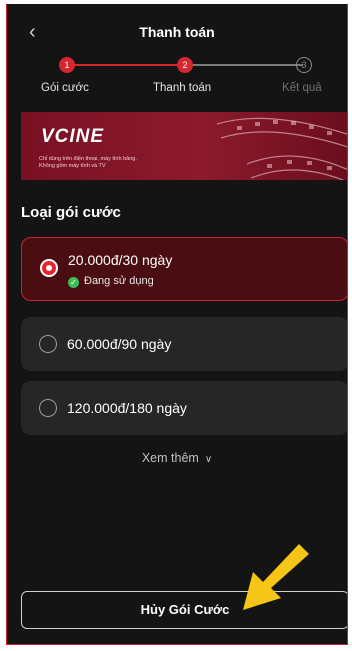 The image size is (352, 651). What do you see at coordinates (72, 166) in the screenshot?
I see `banner-text-line-2: Không gồm máy tính và TV` at bounding box center [72, 166].